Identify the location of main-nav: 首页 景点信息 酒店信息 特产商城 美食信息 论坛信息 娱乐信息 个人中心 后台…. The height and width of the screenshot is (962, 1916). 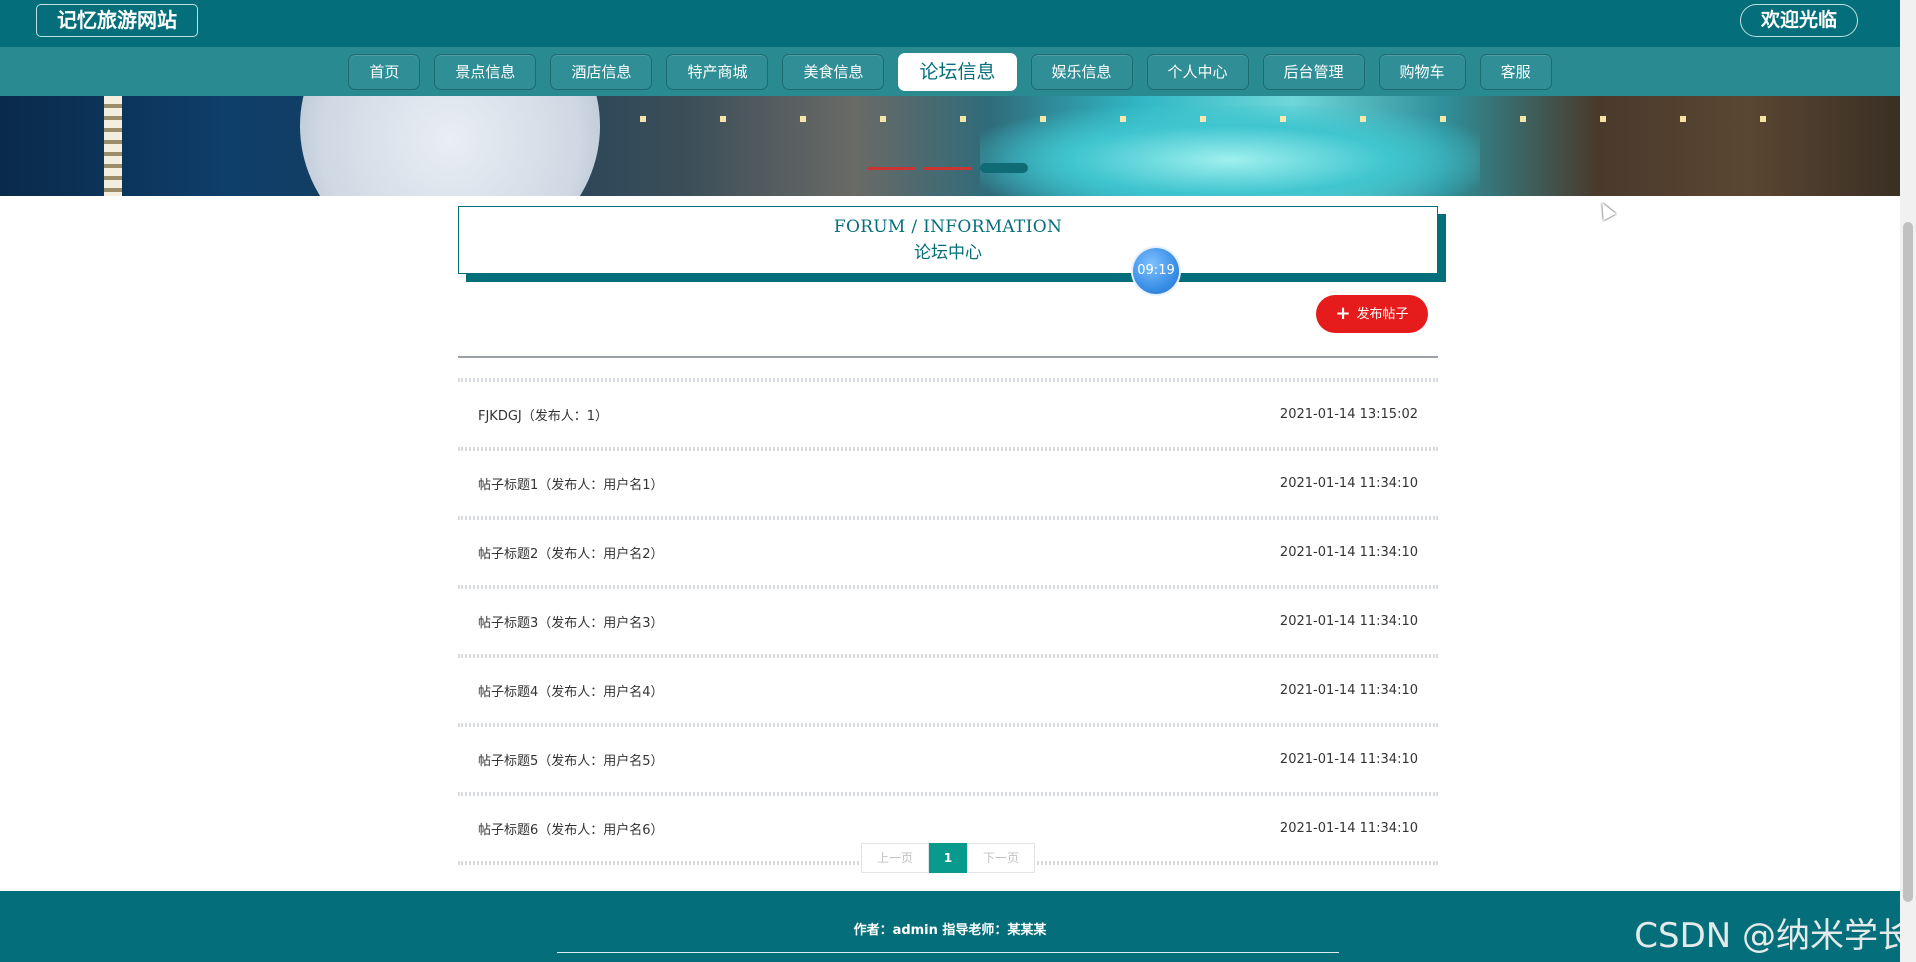
(950, 71).